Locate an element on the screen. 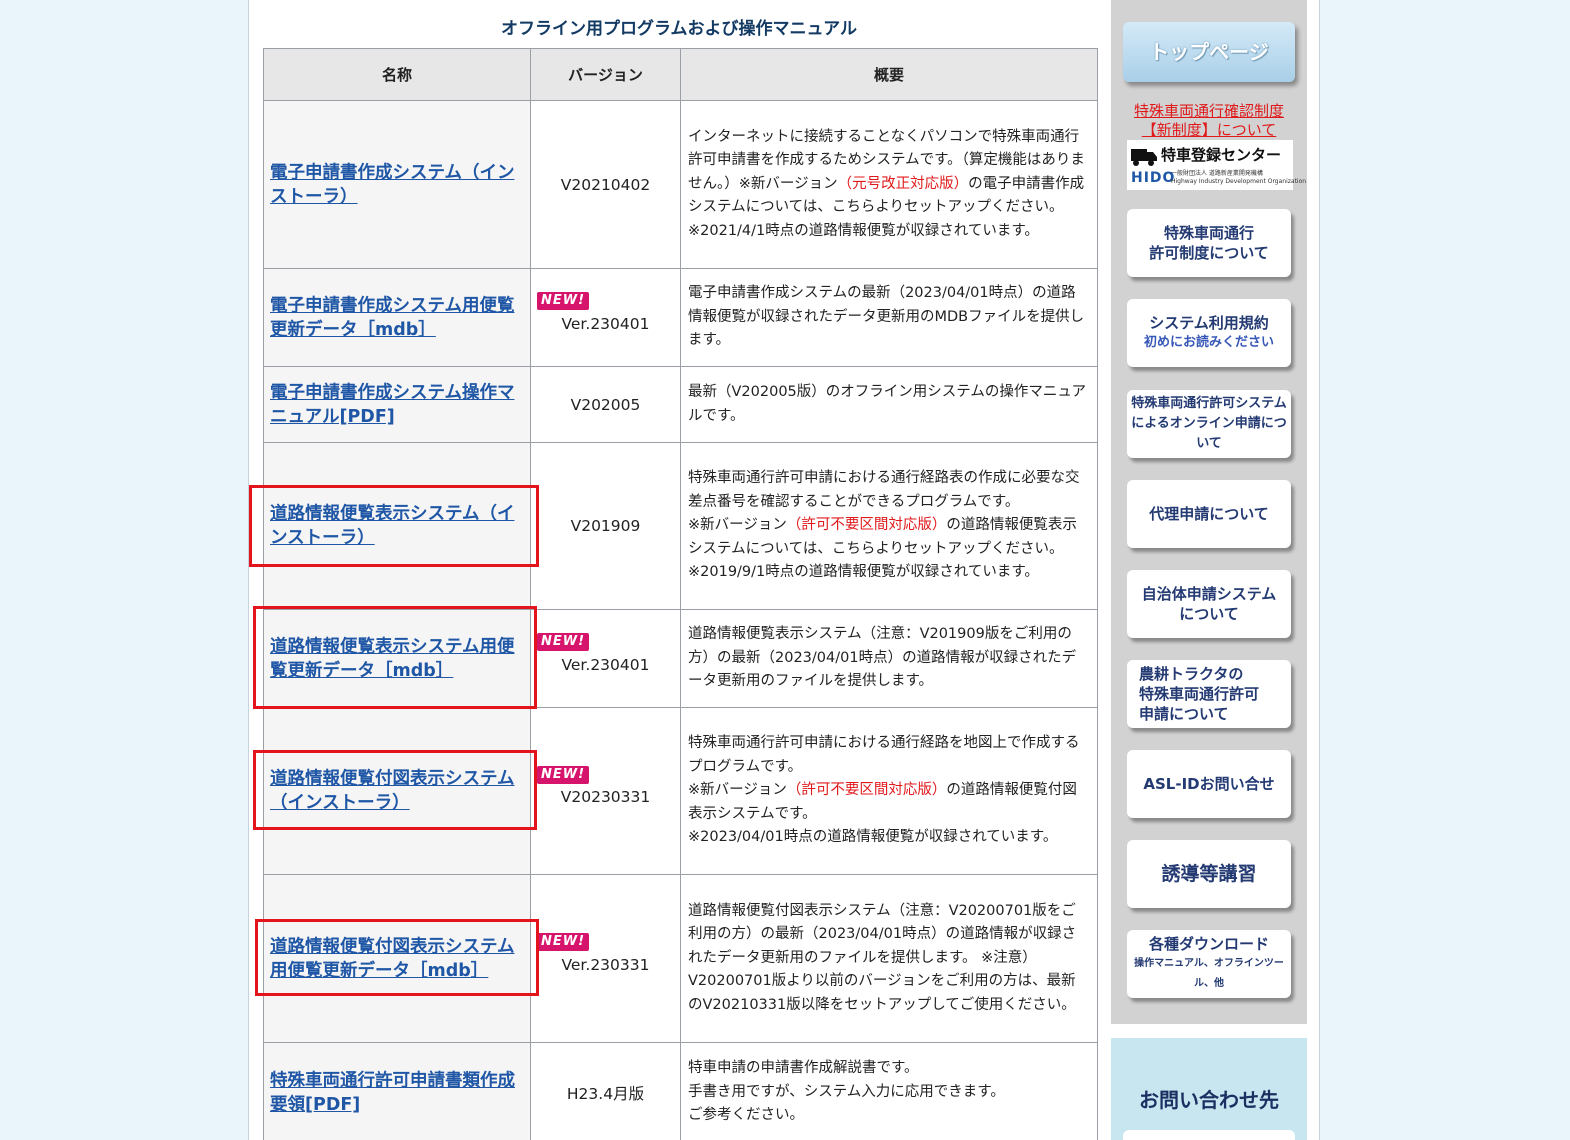 The height and width of the screenshot is (1140, 1570). contact-title: お問い合わせ先 is located at coordinates (1209, 1100).